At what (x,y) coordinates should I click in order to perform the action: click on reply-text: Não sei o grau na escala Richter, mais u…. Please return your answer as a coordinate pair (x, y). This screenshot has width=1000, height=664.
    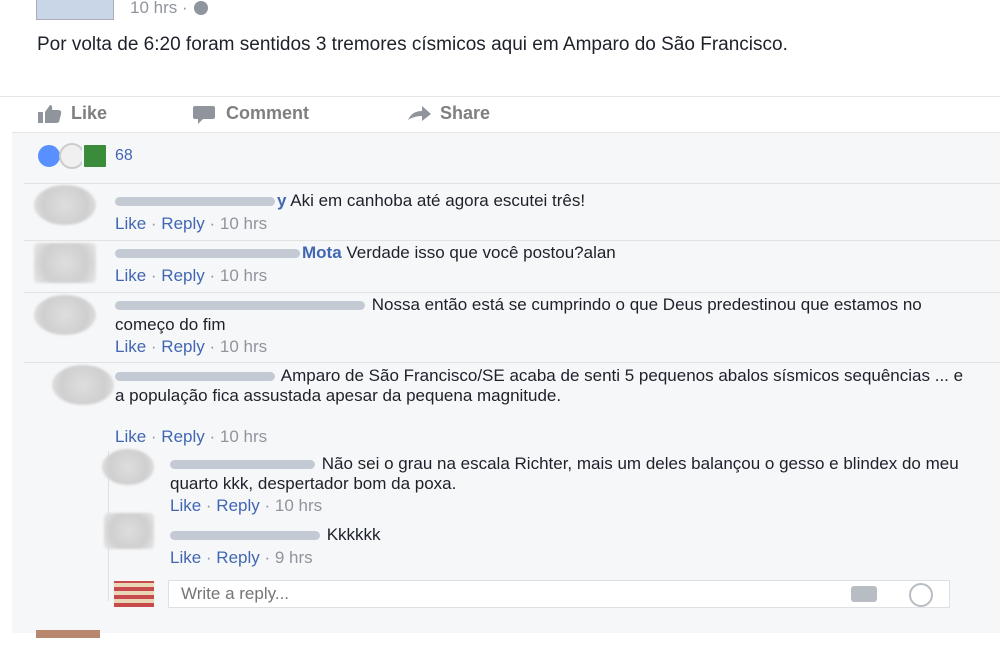
    Looking at the image, I should click on (565, 474).